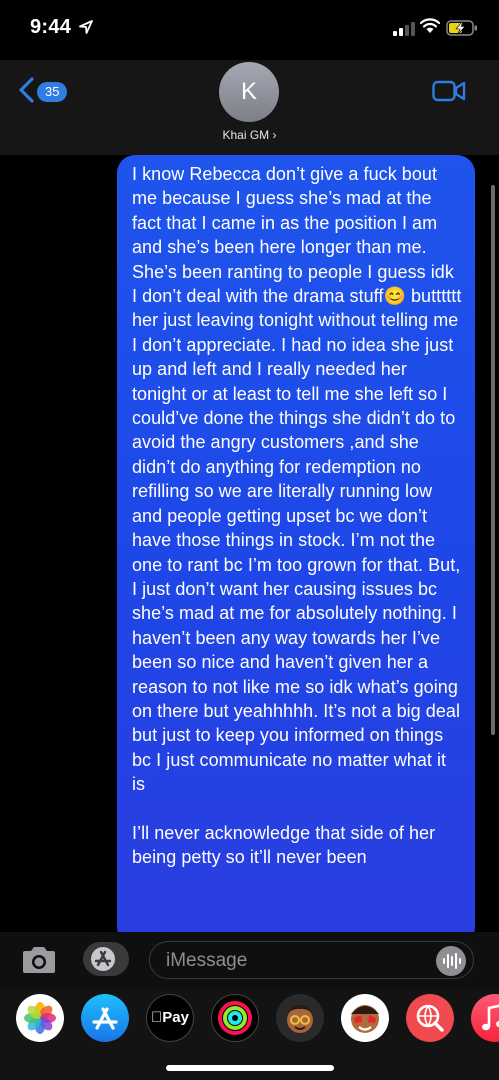  What do you see at coordinates (311, 960) in the screenshot?
I see `imessage-input: iMessage` at bounding box center [311, 960].